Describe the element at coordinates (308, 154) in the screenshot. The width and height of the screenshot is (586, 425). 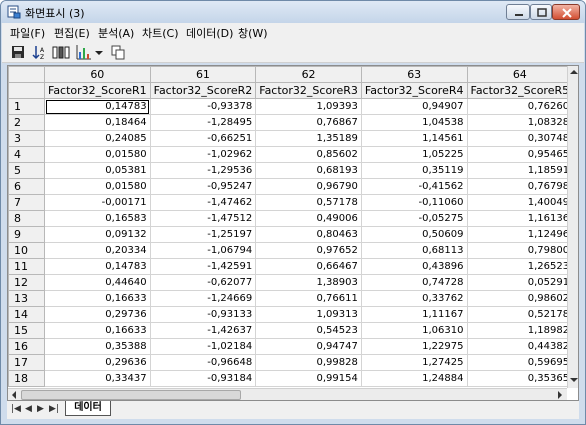
I see `data-cell: 0,85602` at that location.